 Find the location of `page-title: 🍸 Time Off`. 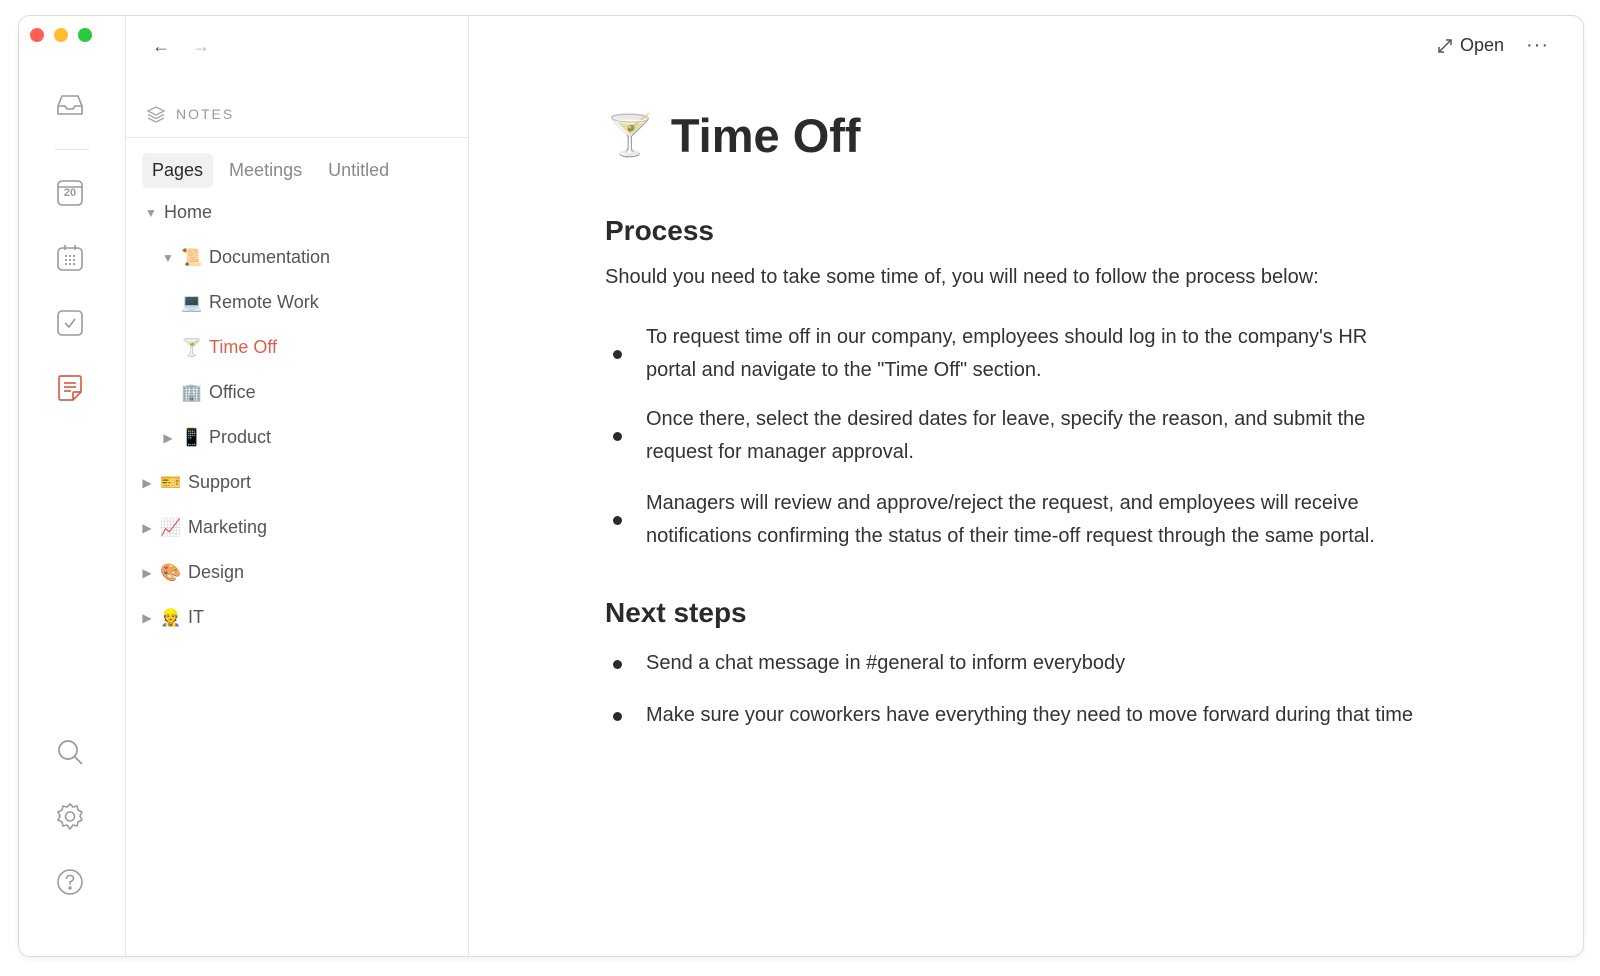

page-title: 🍸 Time Off is located at coordinates (1055, 135).